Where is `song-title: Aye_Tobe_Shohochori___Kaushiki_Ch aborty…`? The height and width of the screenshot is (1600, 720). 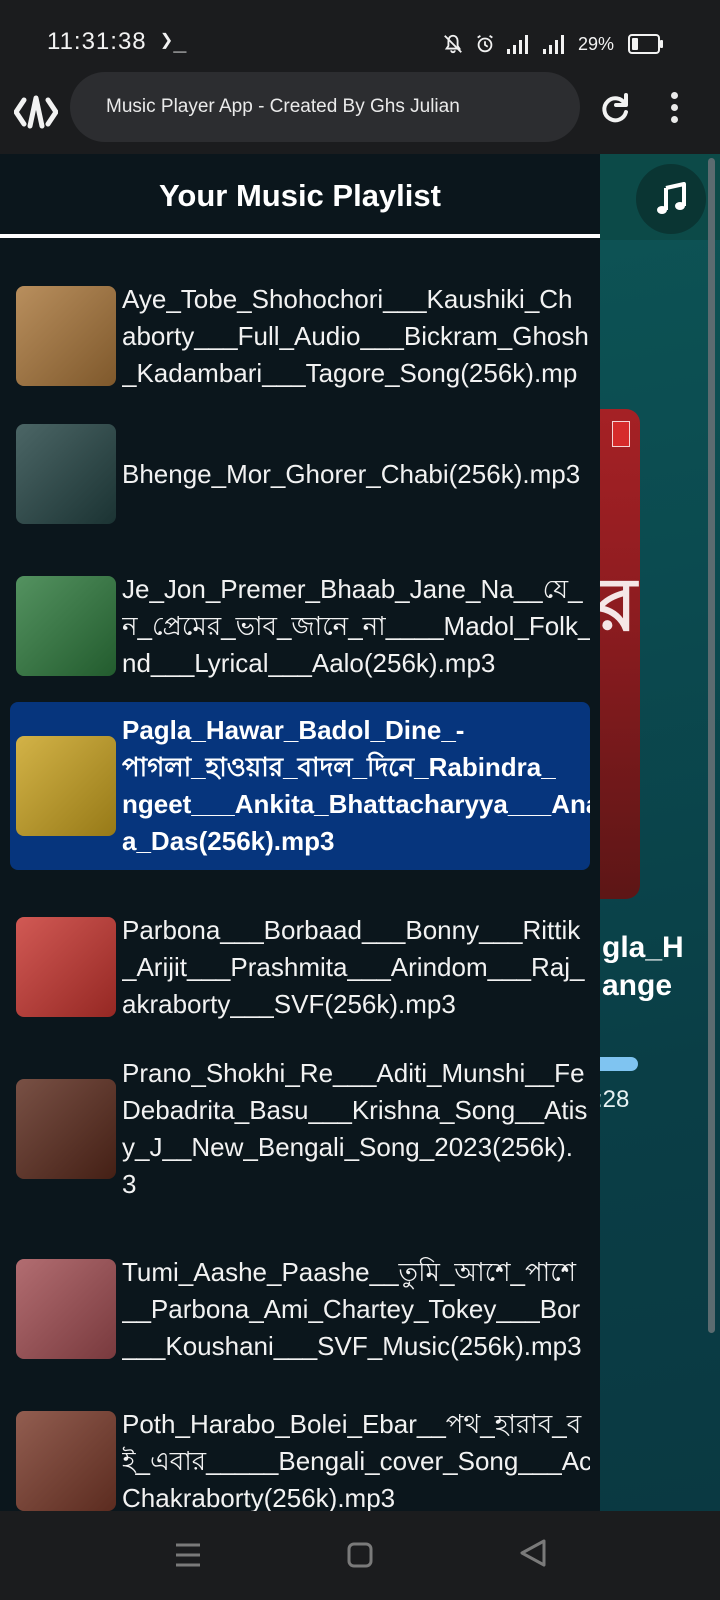
song-title: Aye_Tobe_Shohochori___Kaushiki_Ch aborty… is located at coordinates (355, 335).